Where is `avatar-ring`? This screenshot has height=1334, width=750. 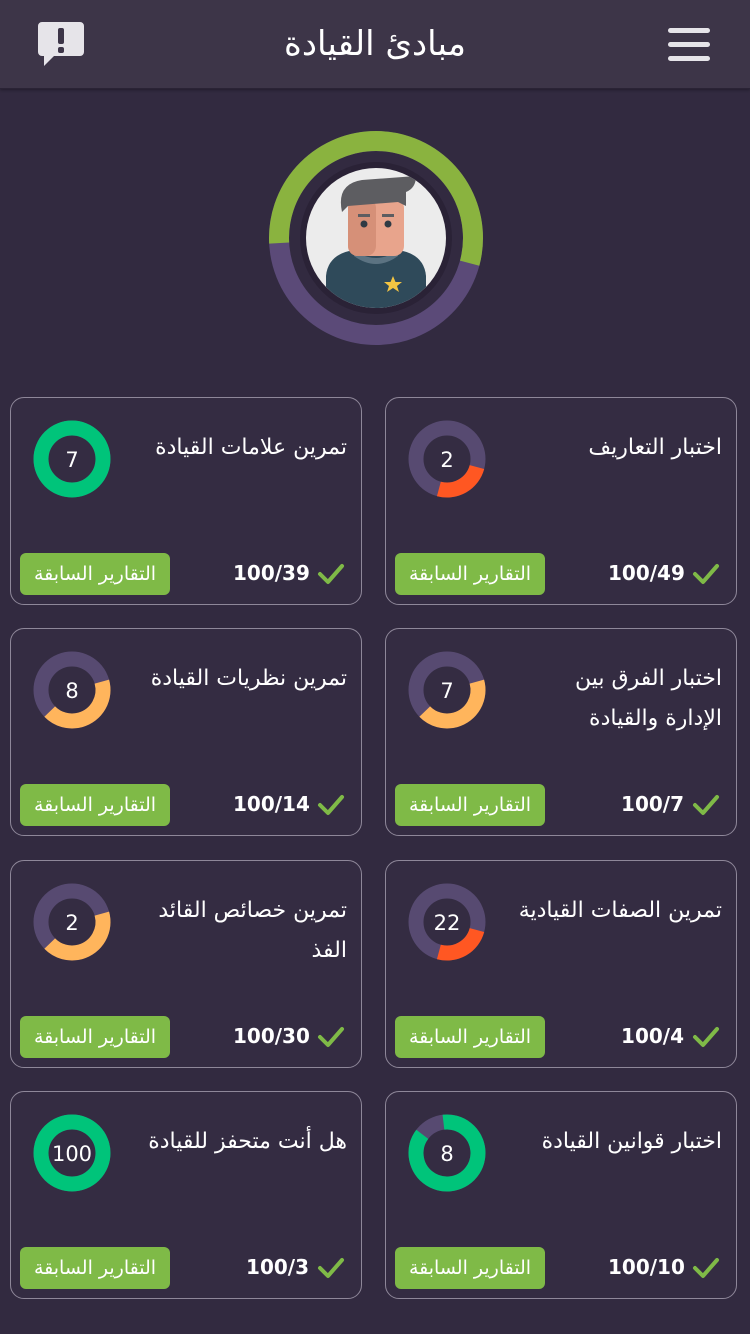
avatar-ring is located at coordinates (376, 238).